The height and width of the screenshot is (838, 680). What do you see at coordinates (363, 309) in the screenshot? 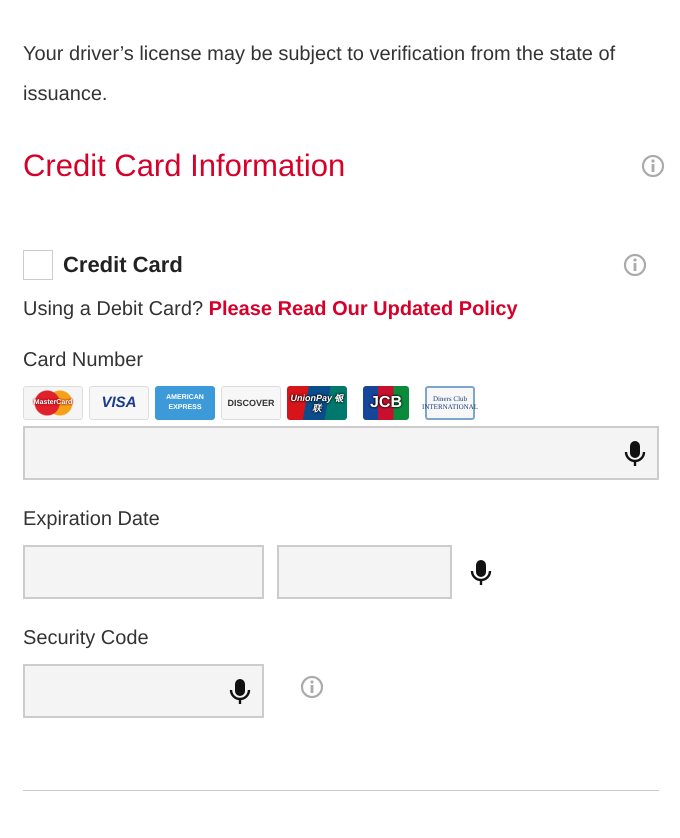
I see `policy-link: Please Read Our Updated Policy` at bounding box center [363, 309].